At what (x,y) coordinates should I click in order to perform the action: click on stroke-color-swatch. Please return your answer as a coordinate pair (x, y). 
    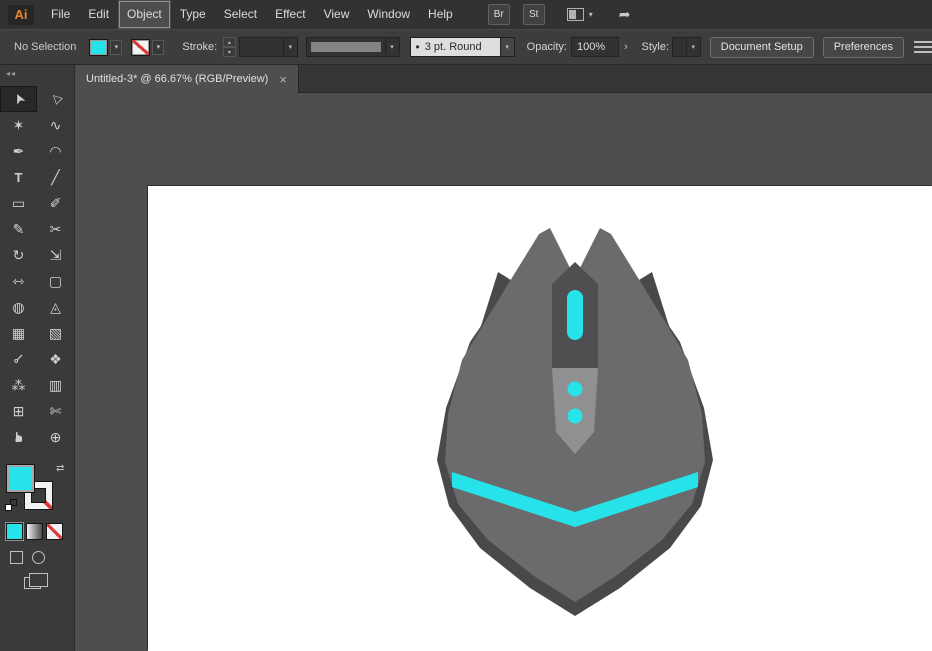
    Looking at the image, I should click on (141, 47).